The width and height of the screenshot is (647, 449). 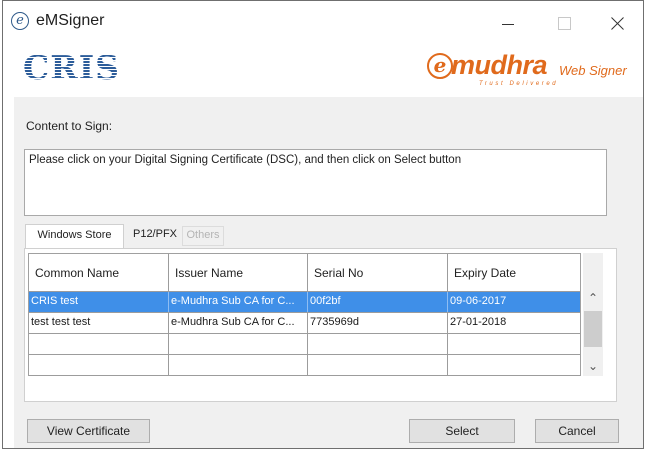 I want to click on content-to-sign-label: Content to Sign:, so click(x=69, y=126).